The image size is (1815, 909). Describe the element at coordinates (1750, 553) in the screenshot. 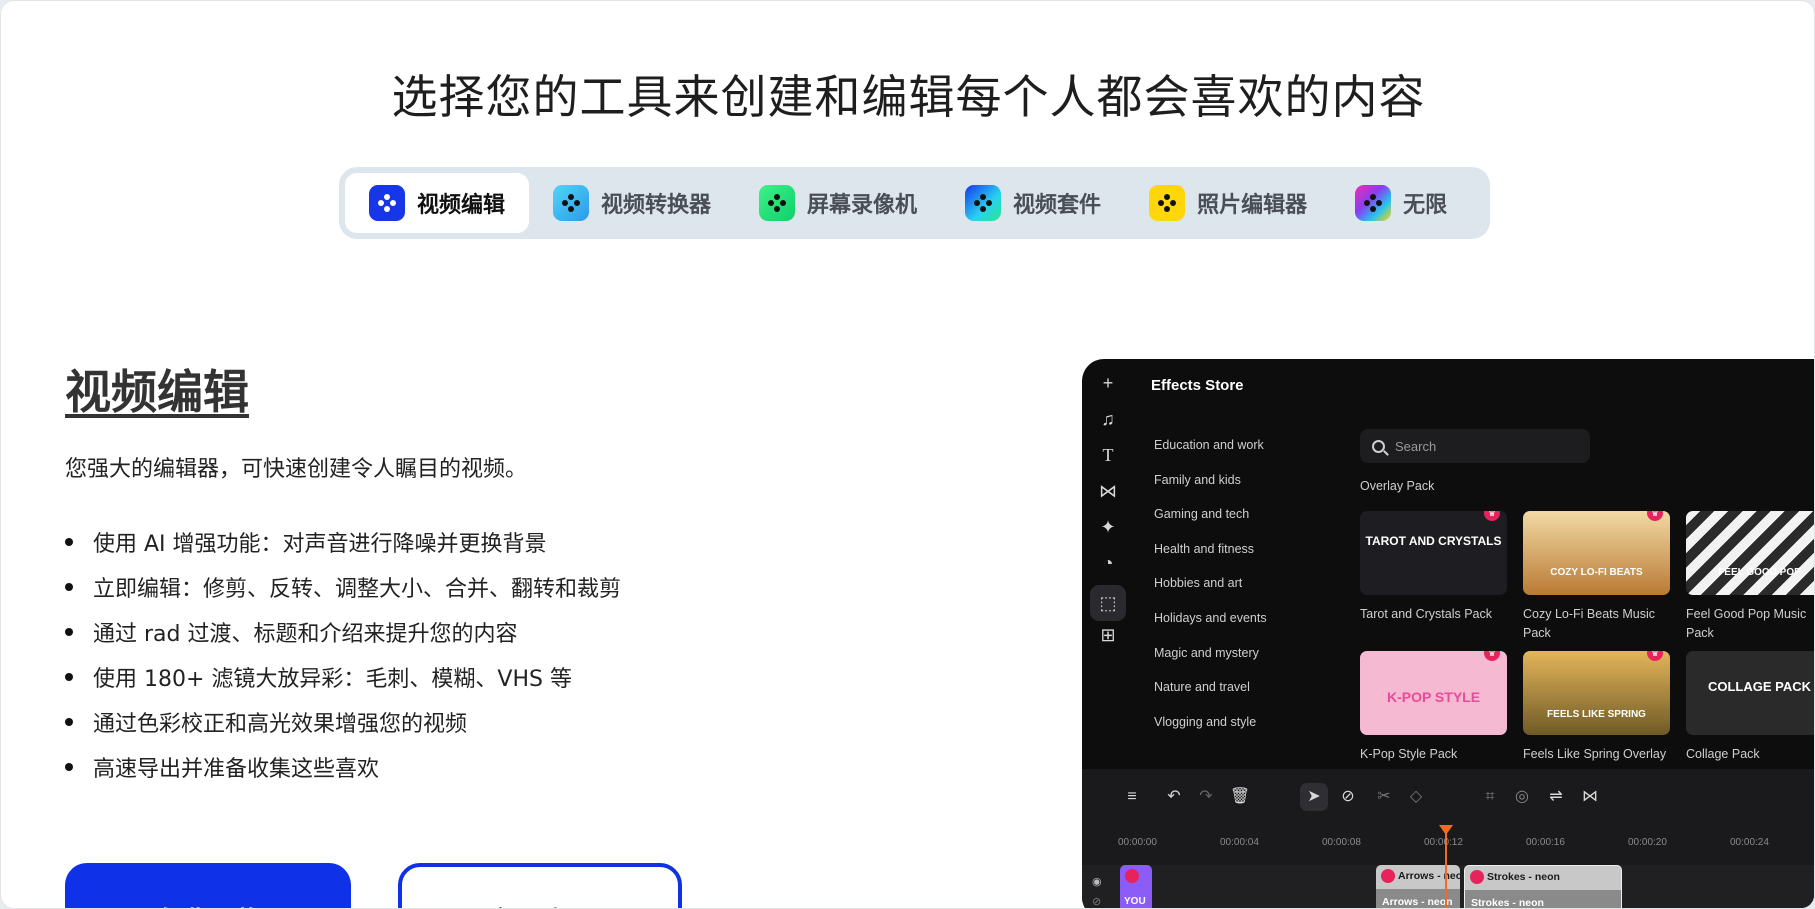

I see `pack-thumbnail: FEEL GOOD POP` at that location.